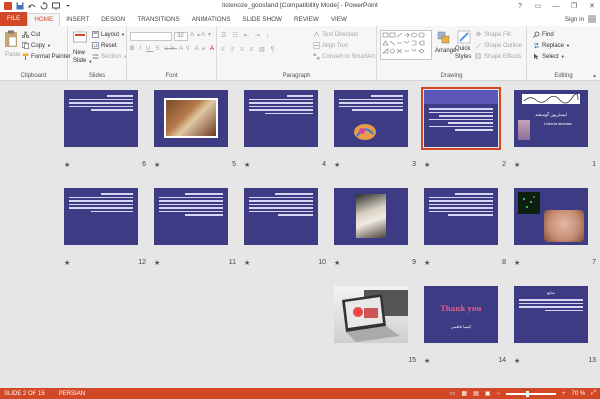 The image size is (600, 399). Describe the element at coordinates (254, 50) in the screenshot. I see `justify-icon: ≡` at that location.